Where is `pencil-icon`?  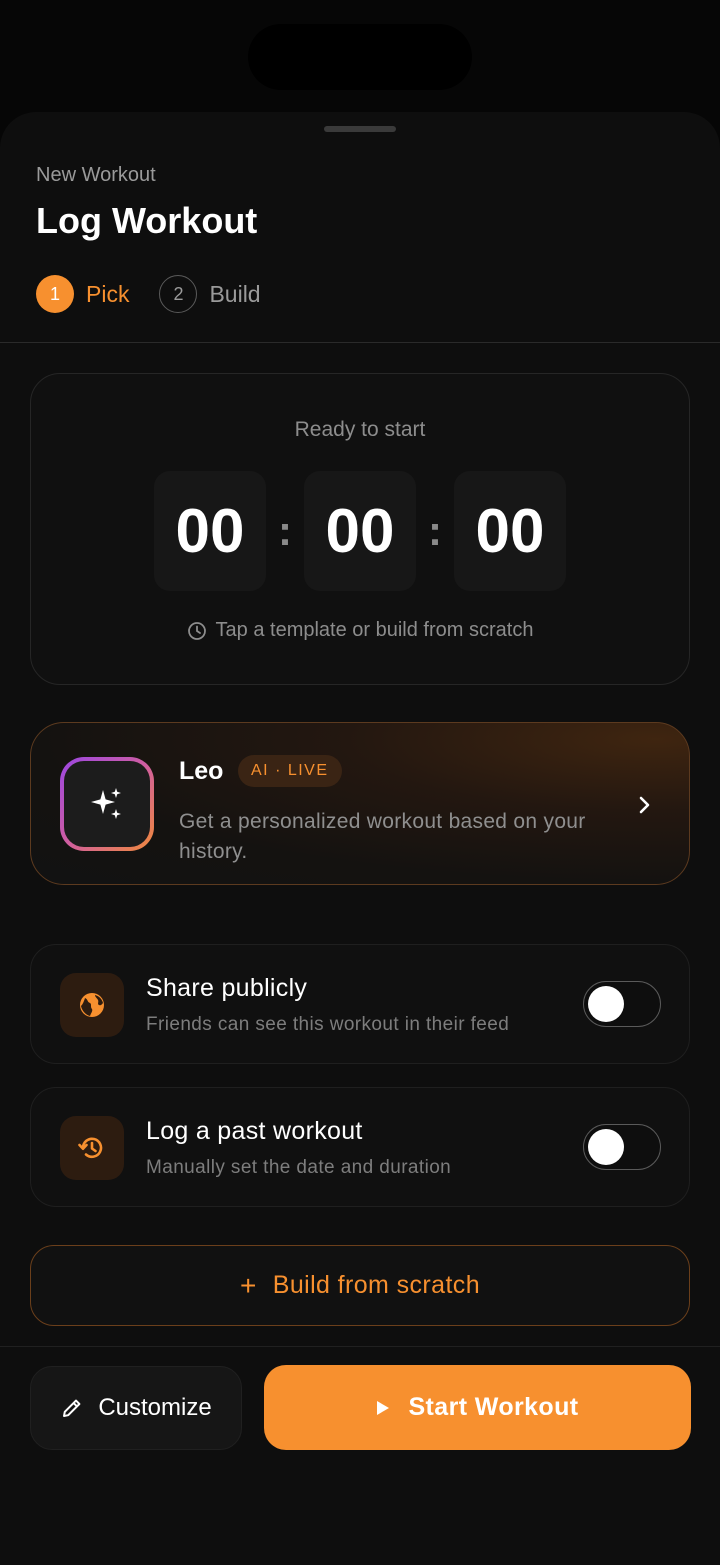
pencil-icon is located at coordinates (72, 1408).